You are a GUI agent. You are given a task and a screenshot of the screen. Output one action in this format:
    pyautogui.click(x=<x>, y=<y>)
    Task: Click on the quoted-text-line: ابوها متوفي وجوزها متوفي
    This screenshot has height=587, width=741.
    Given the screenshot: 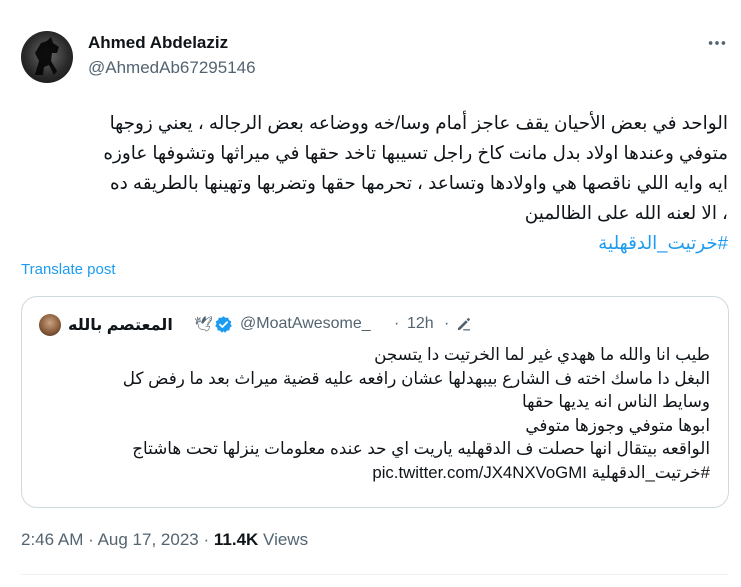 What is the action you would take?
    pyautogui.click(x=617, y=425)
    